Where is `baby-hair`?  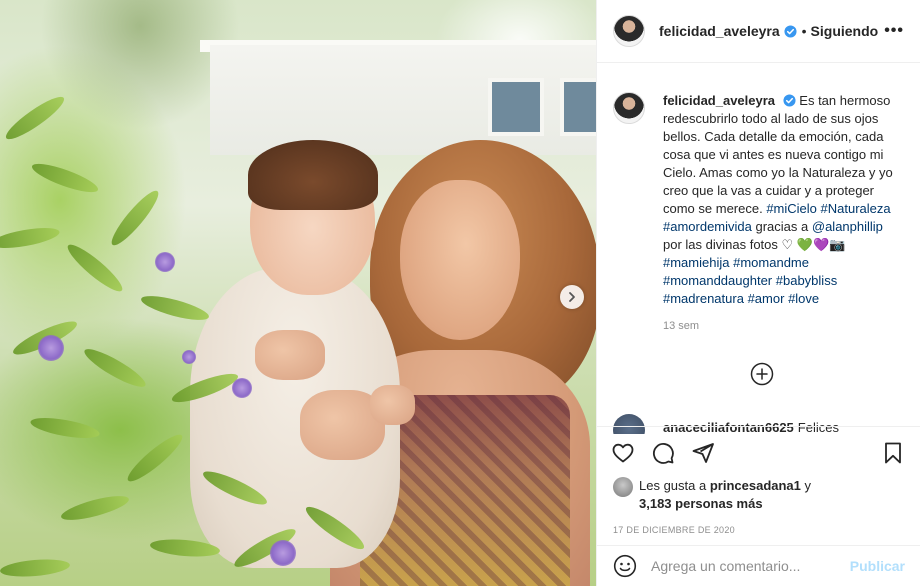 baby-hair is located at coordinates (313, 175).